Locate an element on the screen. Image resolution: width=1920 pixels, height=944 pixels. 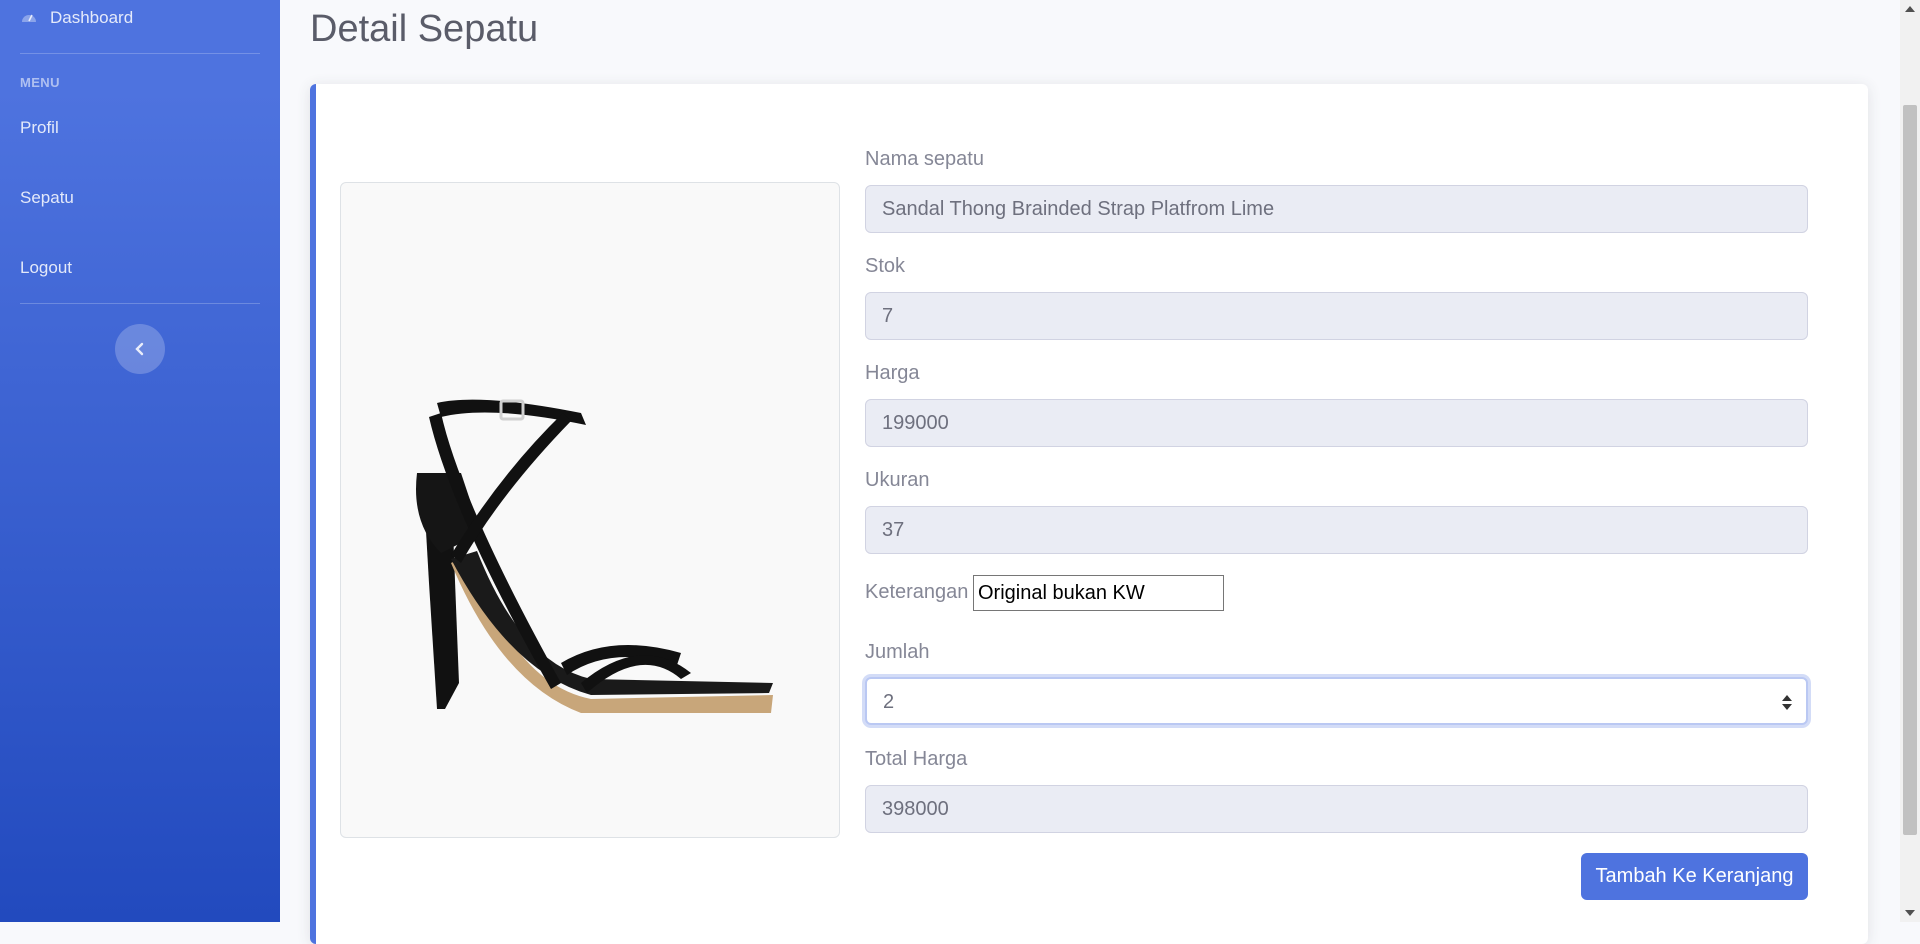
stepper-up-icon is located at coordinates (1787, 697).